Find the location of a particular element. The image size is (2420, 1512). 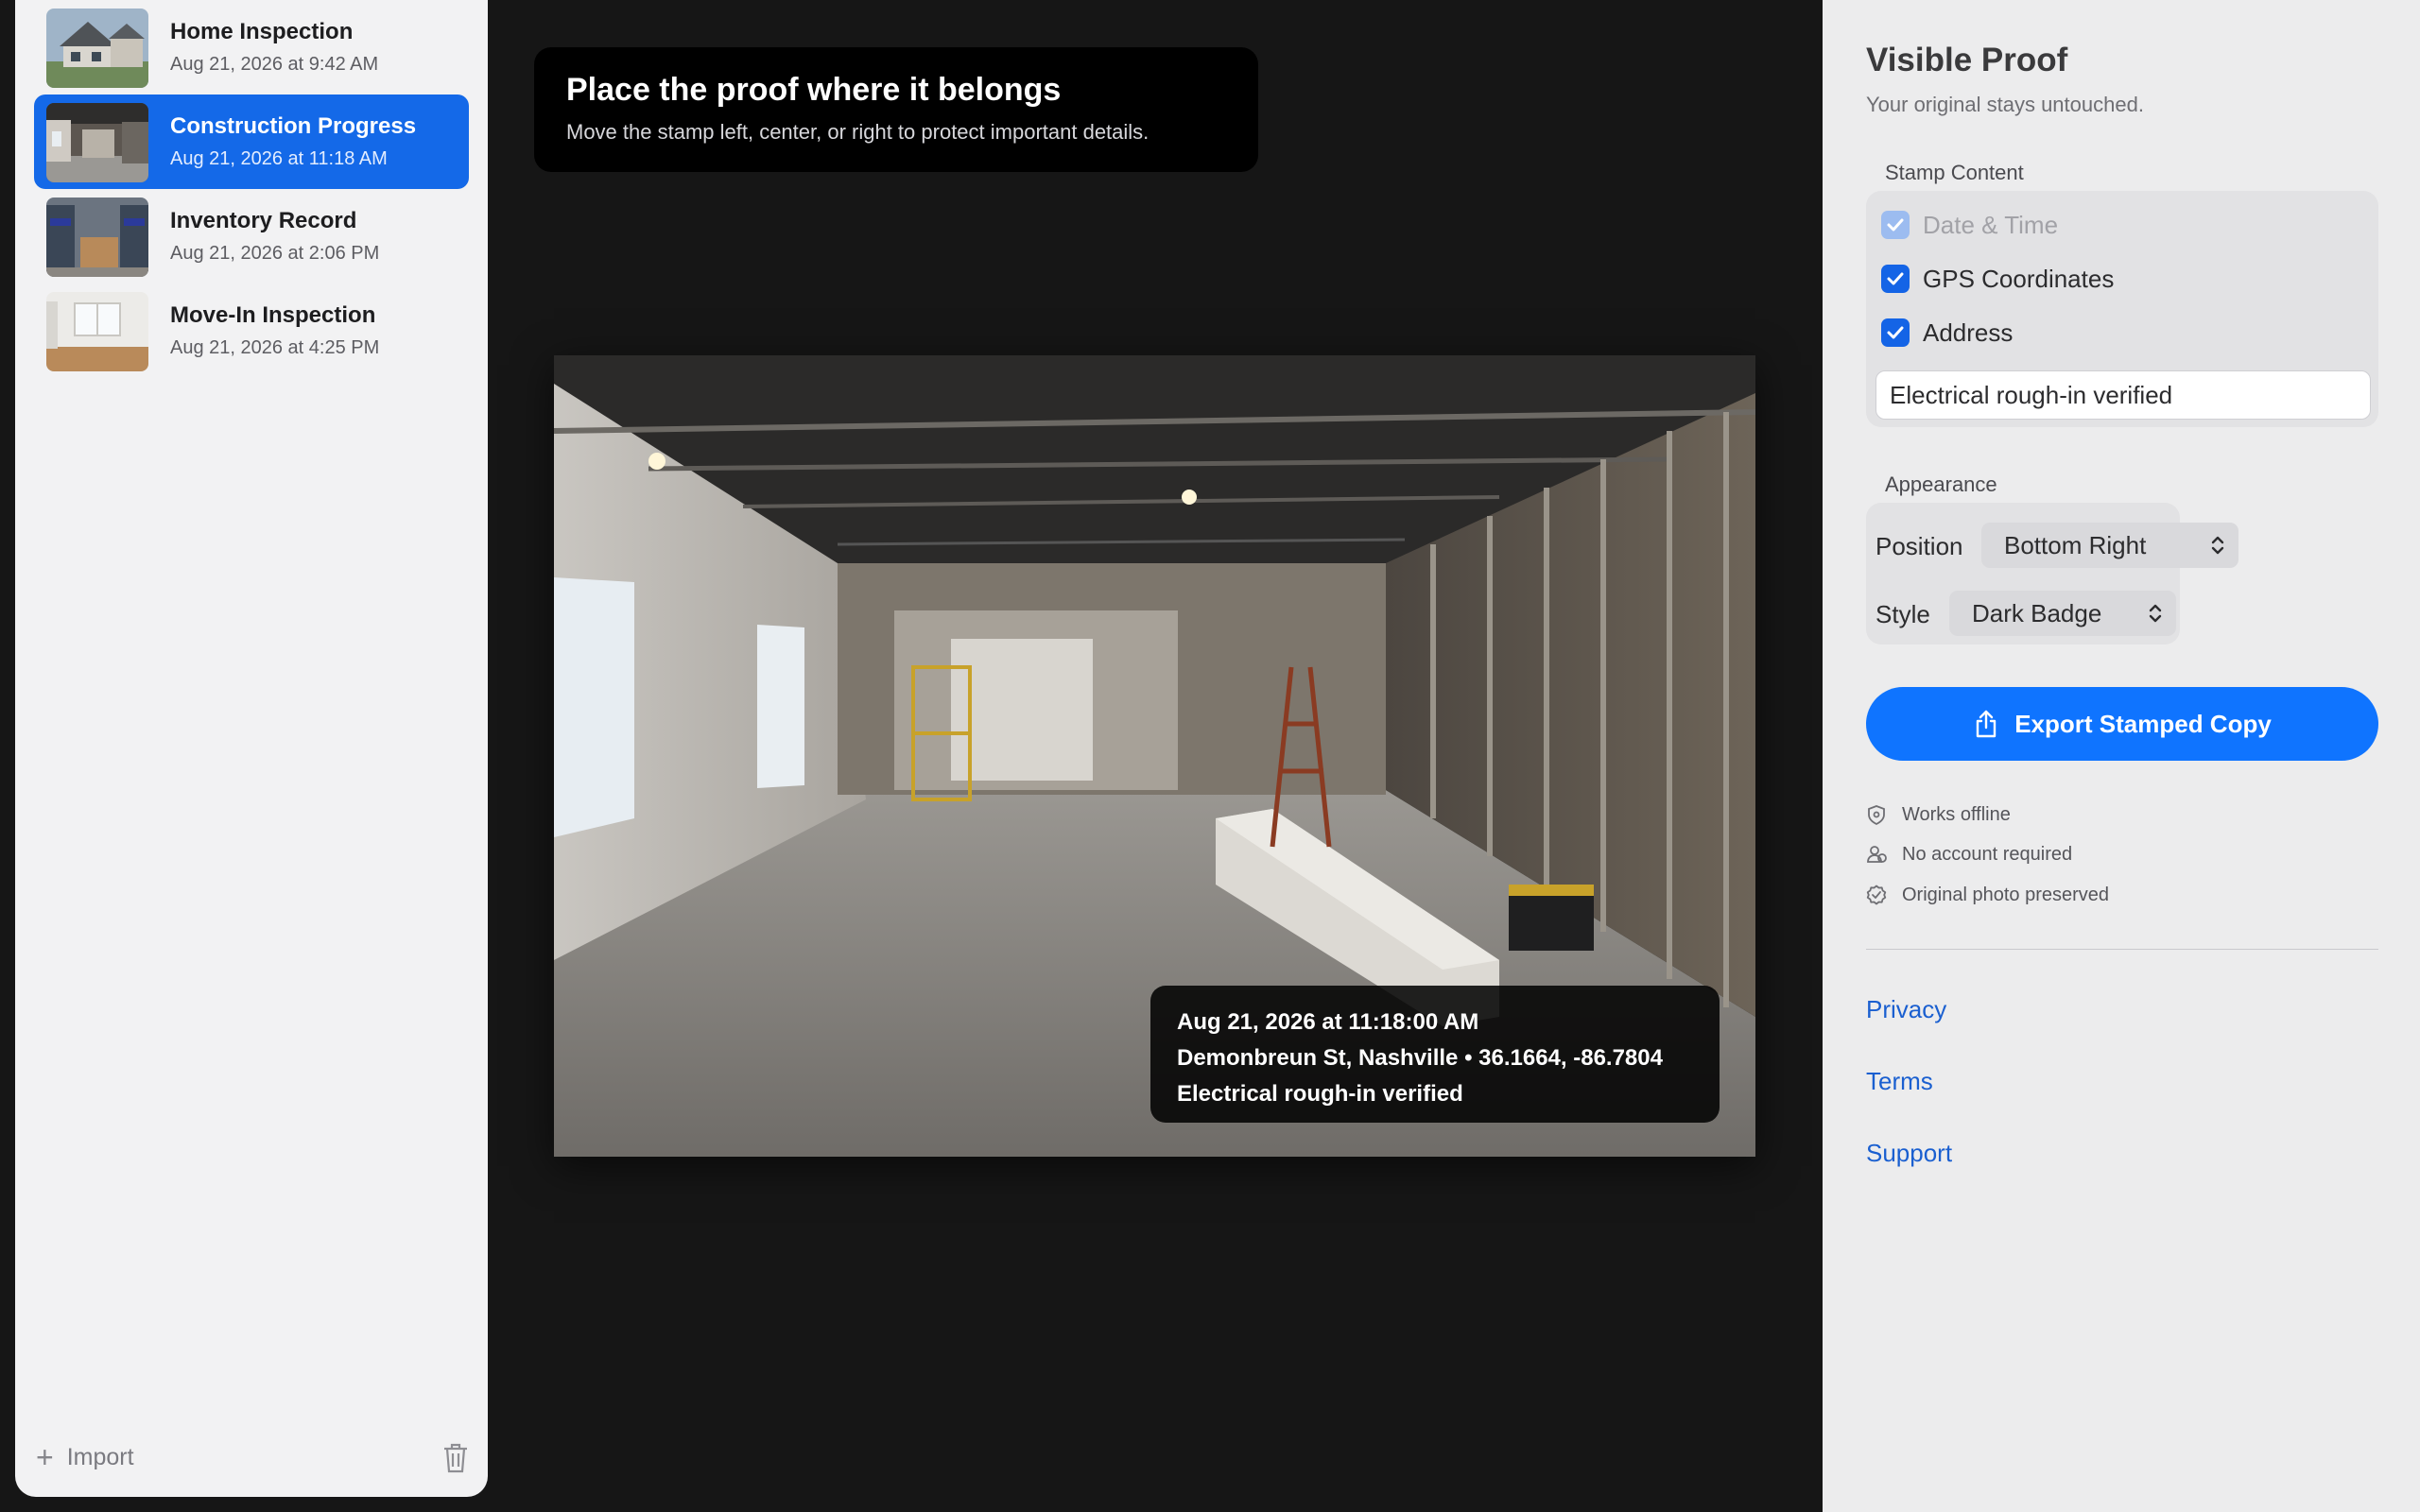

feature-label: Original photo preserved is located at coordinates (2006, 894).